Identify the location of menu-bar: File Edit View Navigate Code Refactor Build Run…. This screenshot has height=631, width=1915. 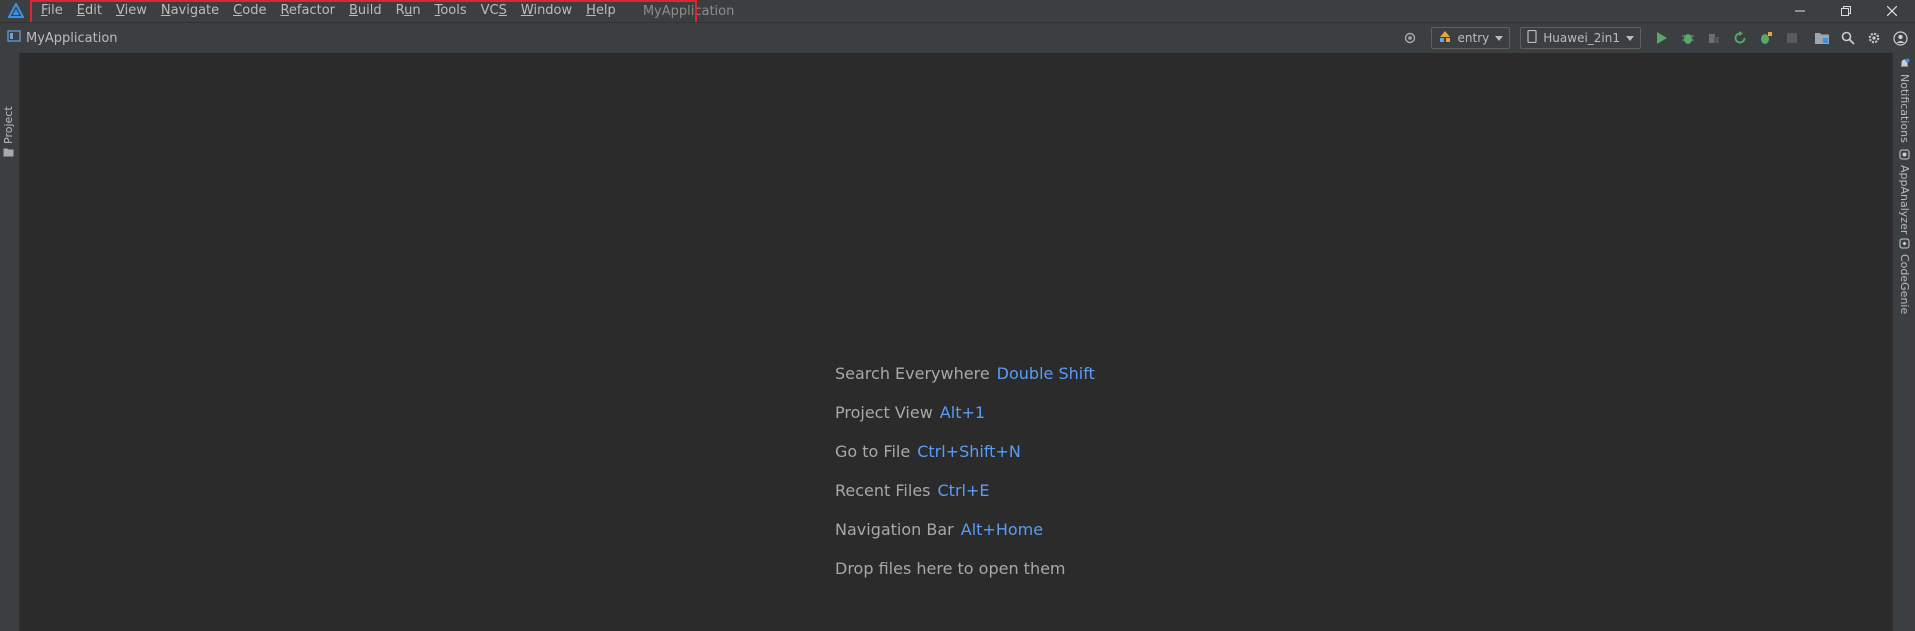
(328, 11).